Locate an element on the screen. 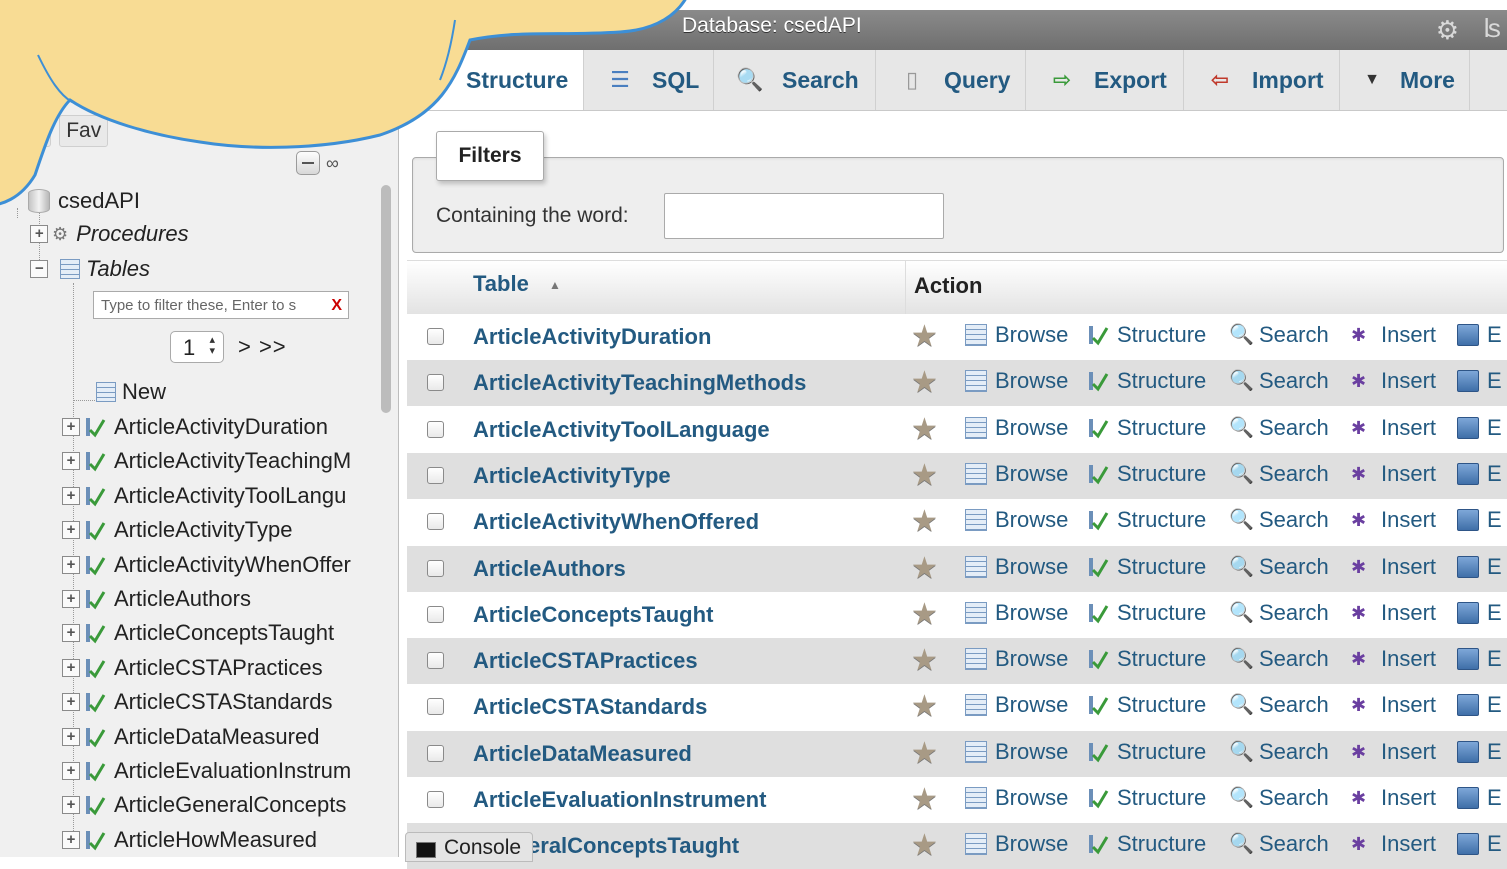 The width and height of the screenshot is (1507, 869). clear-filter-icon: X is located at coordinates (336, 305).